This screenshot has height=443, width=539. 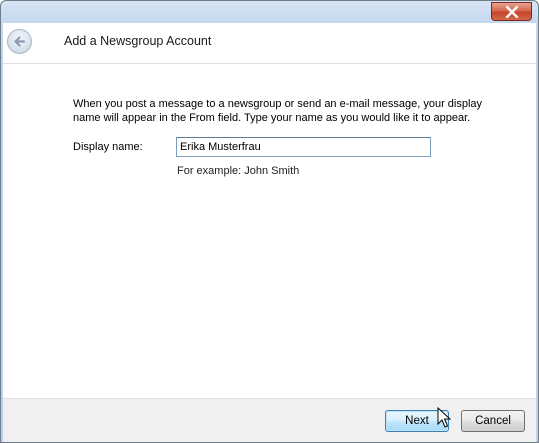 I want to click on next-button: Next, so click(x=417, y=421).